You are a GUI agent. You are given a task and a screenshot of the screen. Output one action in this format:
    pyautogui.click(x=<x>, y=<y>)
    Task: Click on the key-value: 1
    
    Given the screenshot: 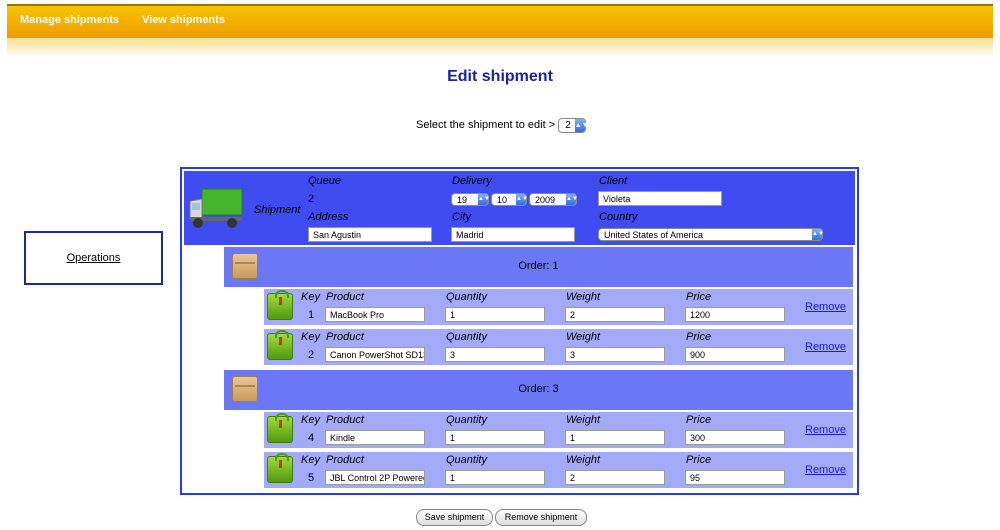 What is the action you would take?
    pyautogui.click(x=311, y=315)
    